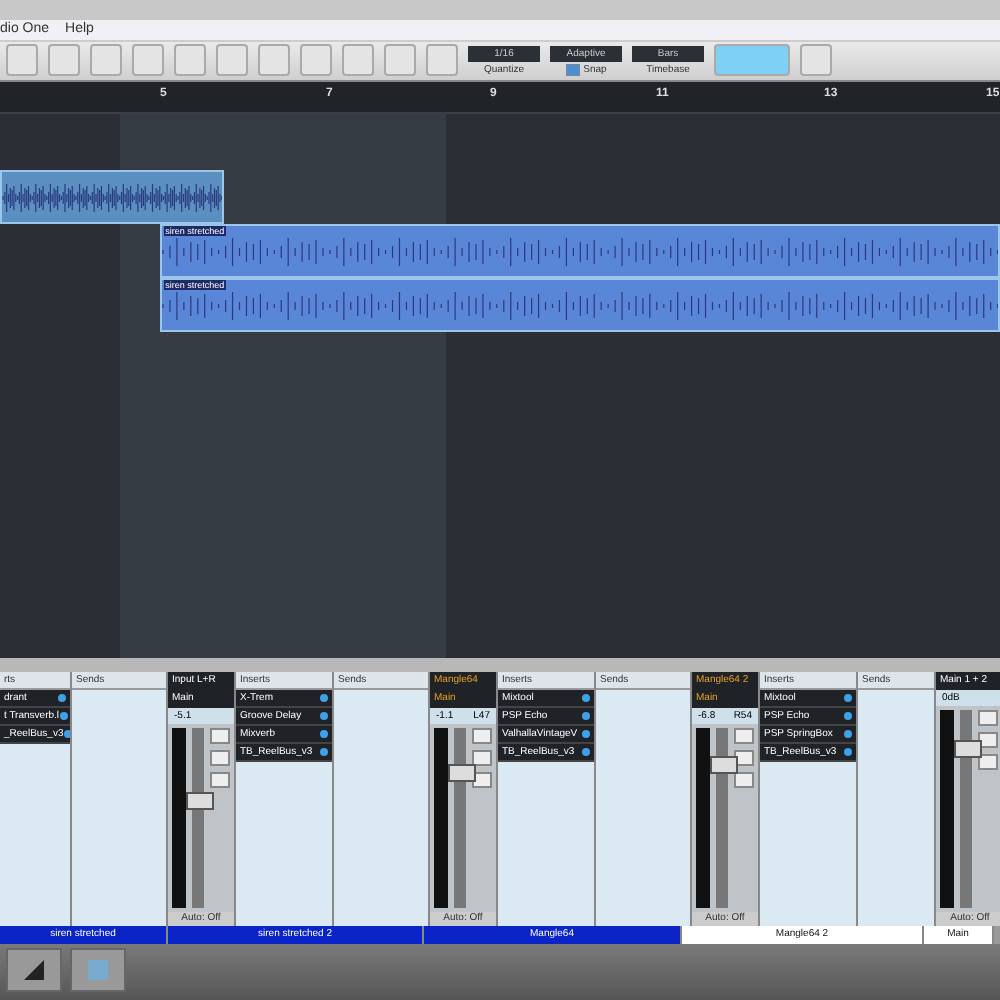 This screenshot has width=1000, height=1000. I want to click on arrow-toggle-button, so click(752, 60).